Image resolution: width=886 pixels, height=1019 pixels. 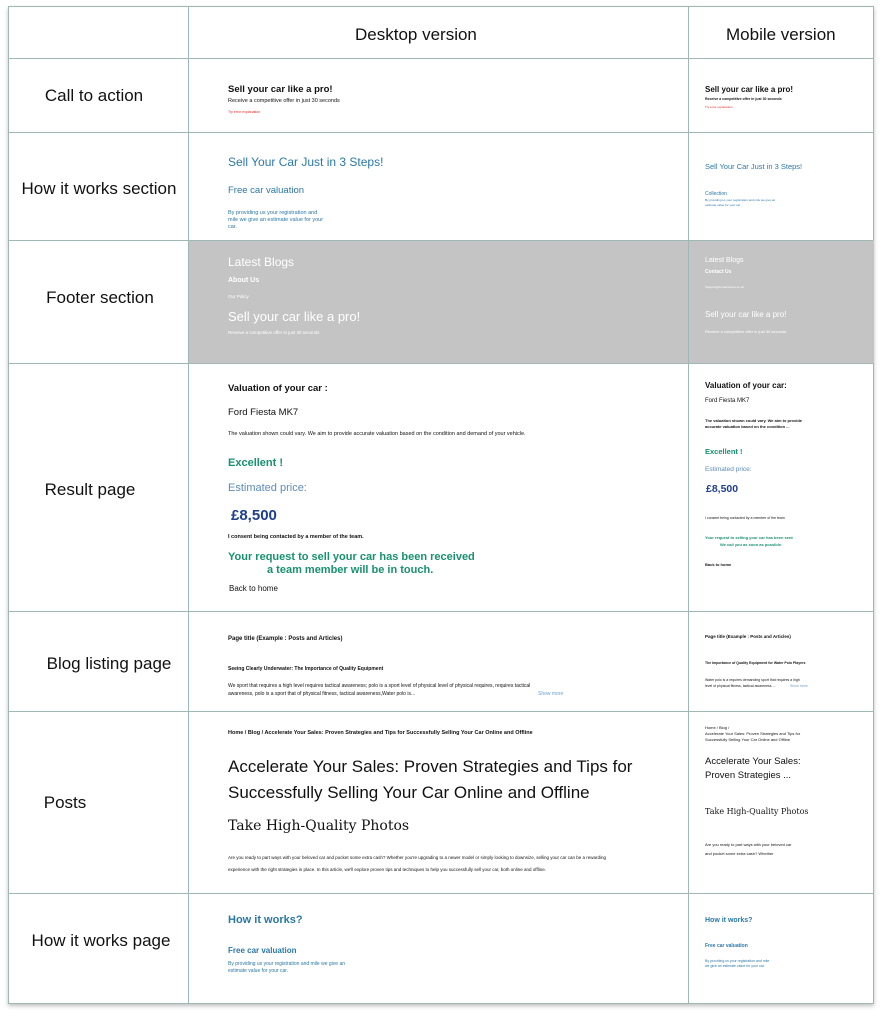 What do you see at coordinates (265, 920) in the screenshot?
I see `how-page-desktop-title: How it works?` at bounding box center [265, 920].